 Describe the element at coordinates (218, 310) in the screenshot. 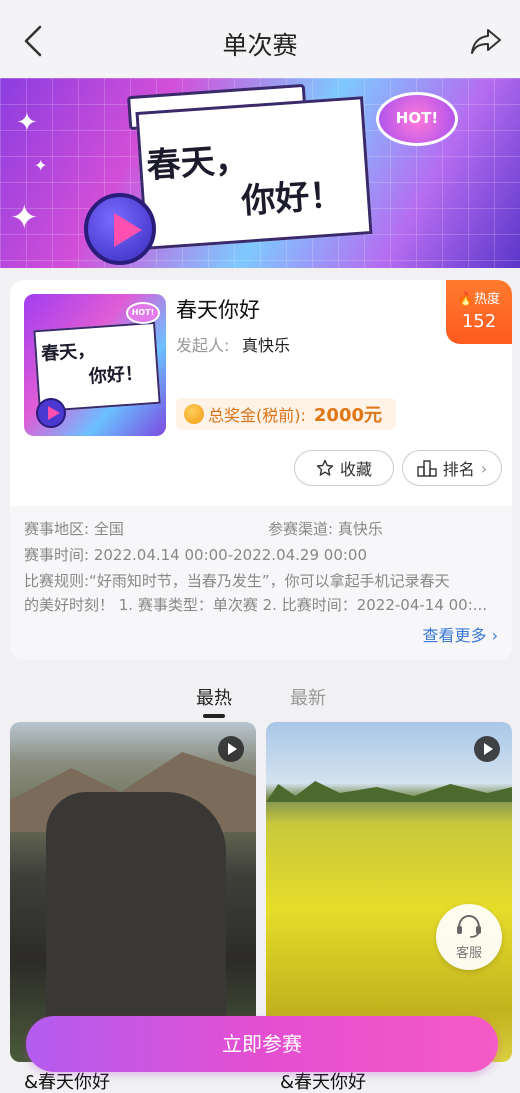

I see `event-title: 春天你好` at that location.